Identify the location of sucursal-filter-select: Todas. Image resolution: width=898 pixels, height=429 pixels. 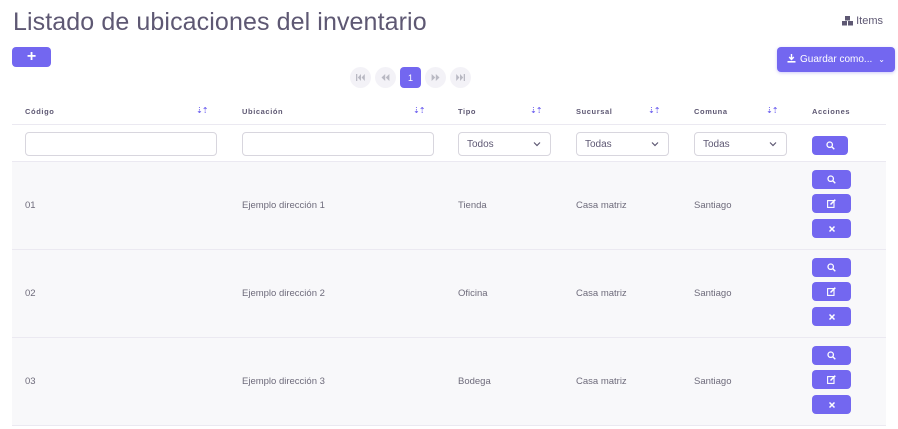
(622, 144).